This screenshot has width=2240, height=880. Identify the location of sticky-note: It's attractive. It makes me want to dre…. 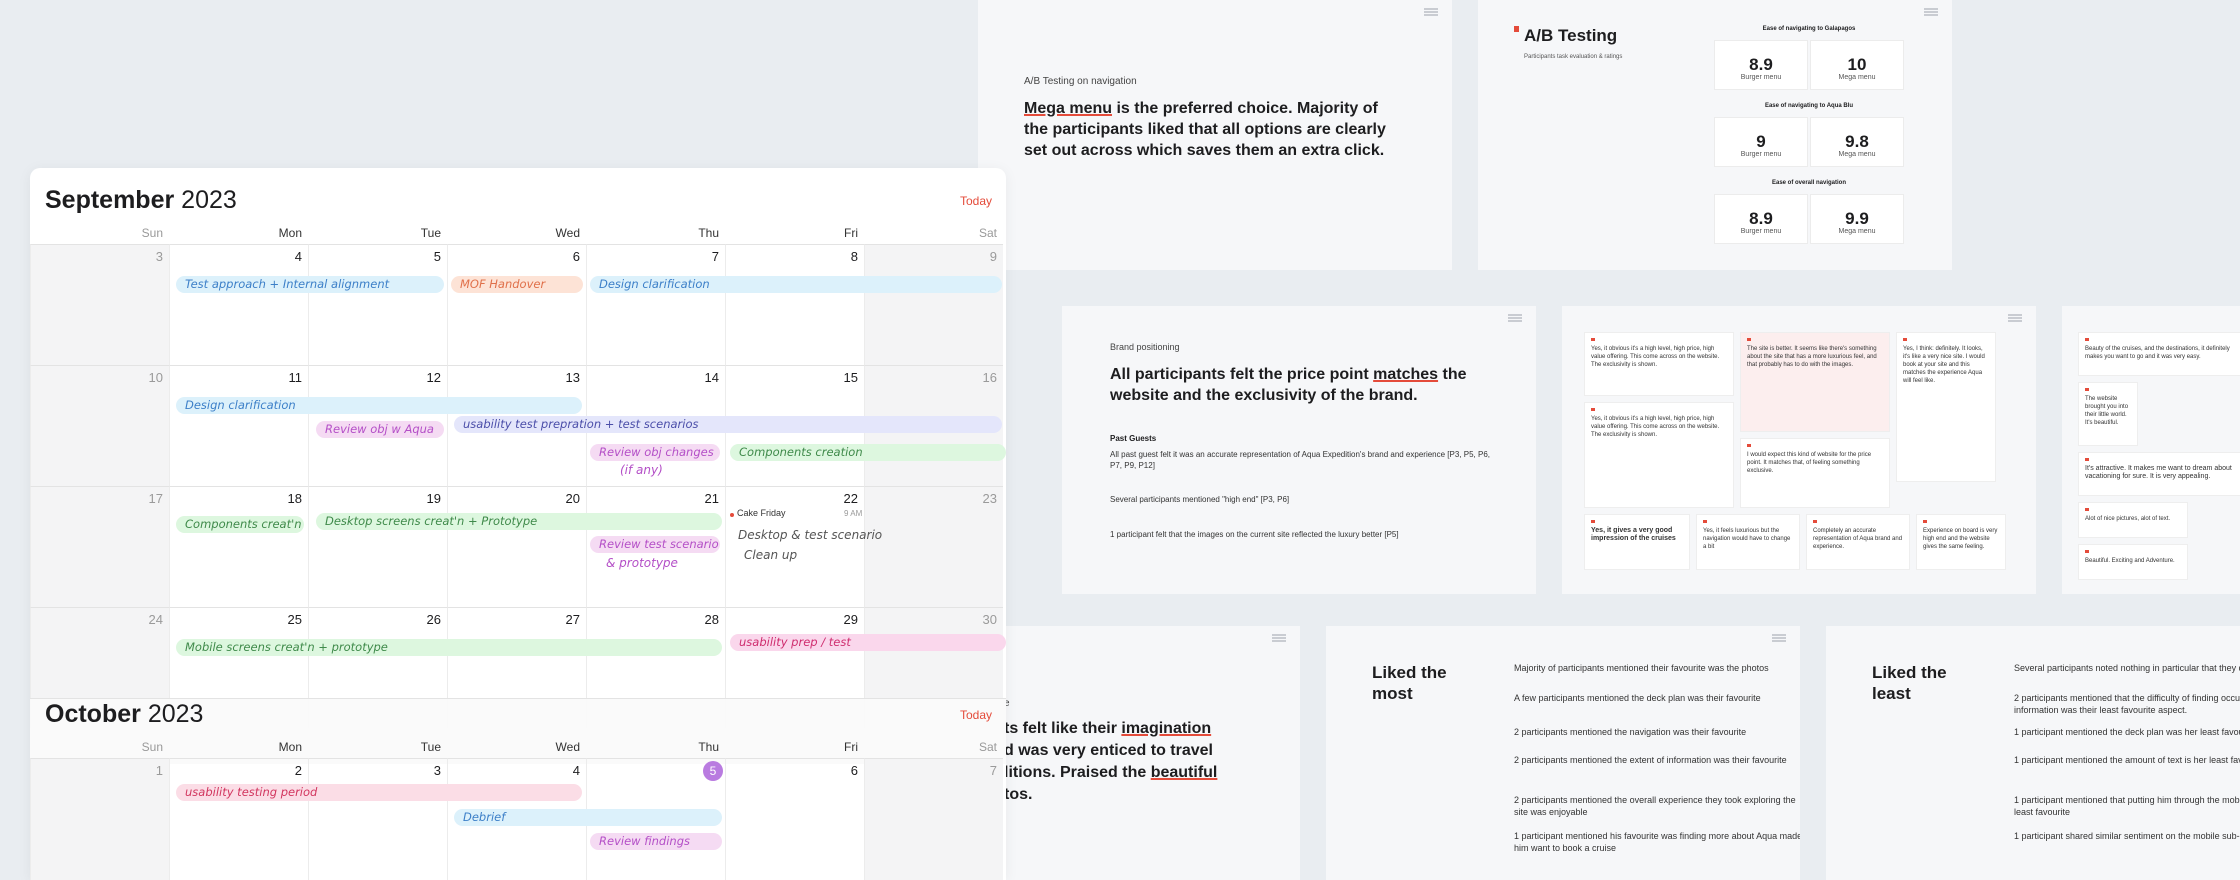
(2159, 474).